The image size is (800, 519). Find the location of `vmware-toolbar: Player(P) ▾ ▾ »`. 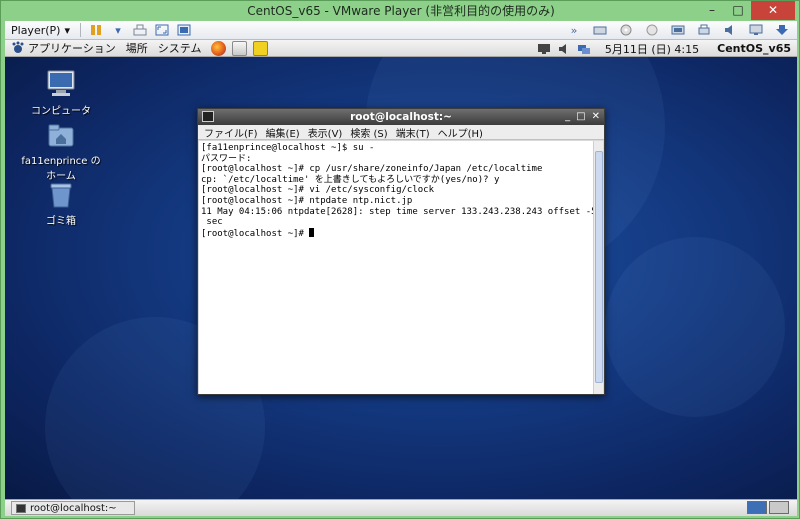

vmware-toolbar: Player(P) ▾ ▾ » is located at coordinates (401, 30).